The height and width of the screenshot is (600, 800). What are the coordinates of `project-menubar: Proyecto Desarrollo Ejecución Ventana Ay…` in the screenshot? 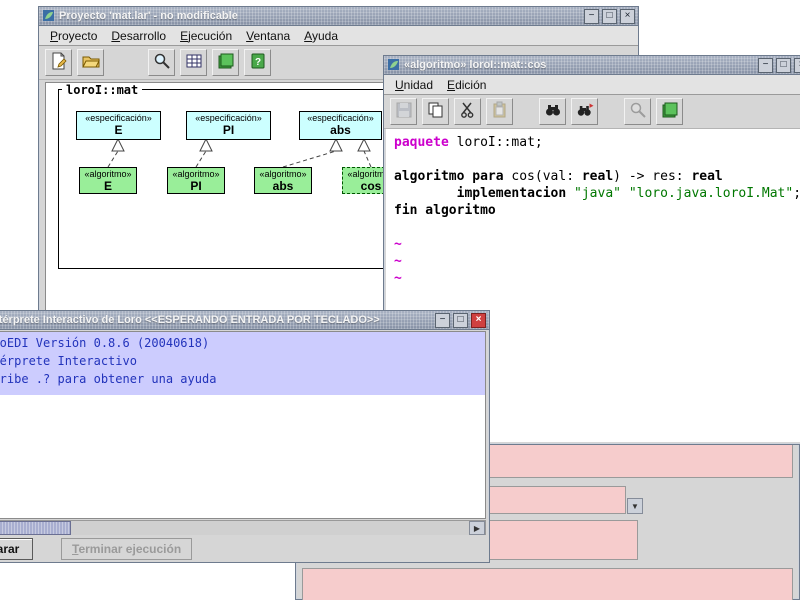 It's located at (338, 36).